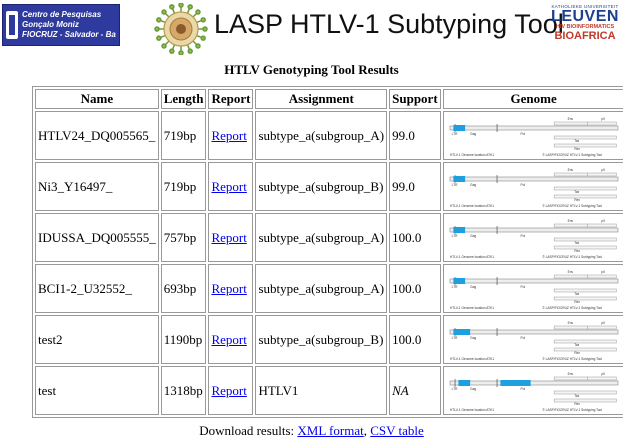 Image resolution: width=623 pixels, height=444 pixels. Describe the element at coordinates (585, 16) in the screenshot. I see `logo-name: LEUVEN` at that location.